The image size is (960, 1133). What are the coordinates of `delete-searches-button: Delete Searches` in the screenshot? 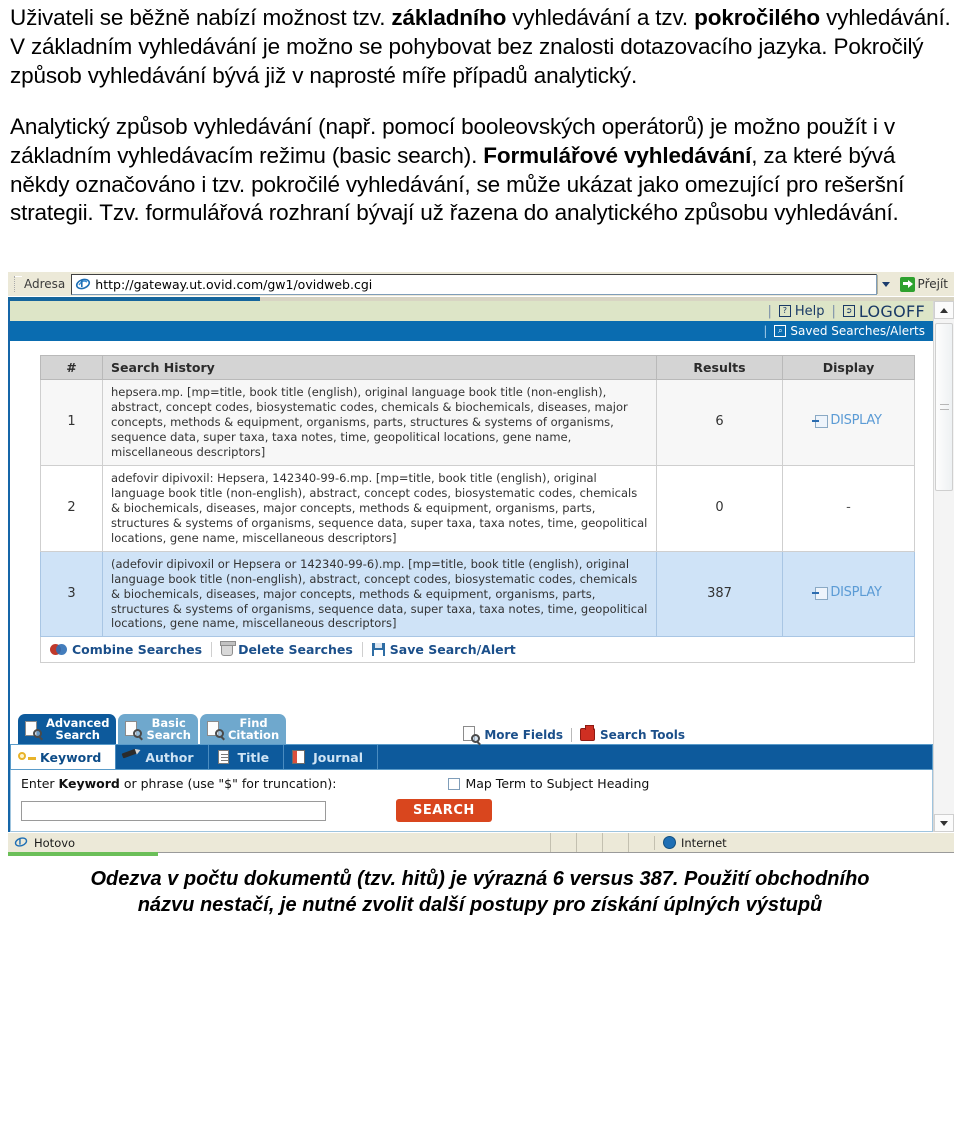 It's located at (286, 649).